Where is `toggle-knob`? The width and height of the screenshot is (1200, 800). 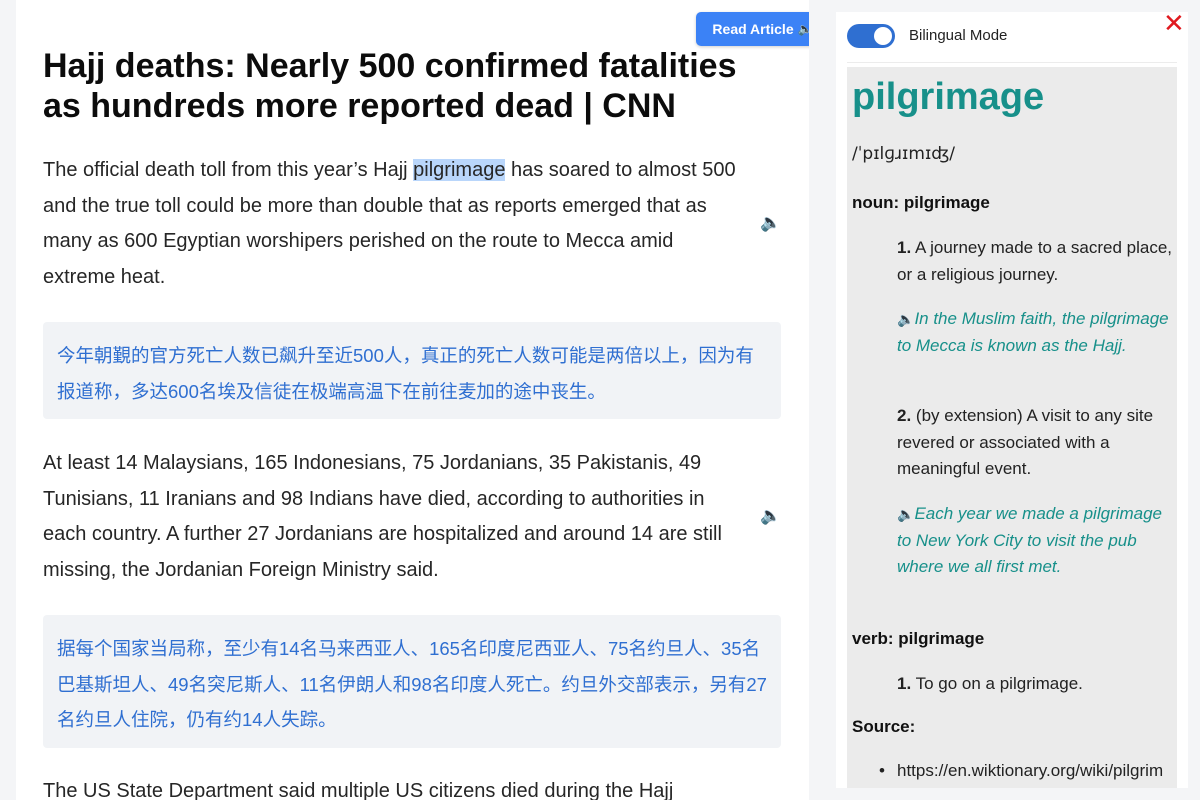
toggle-knob is located at coordinates (883, 36).